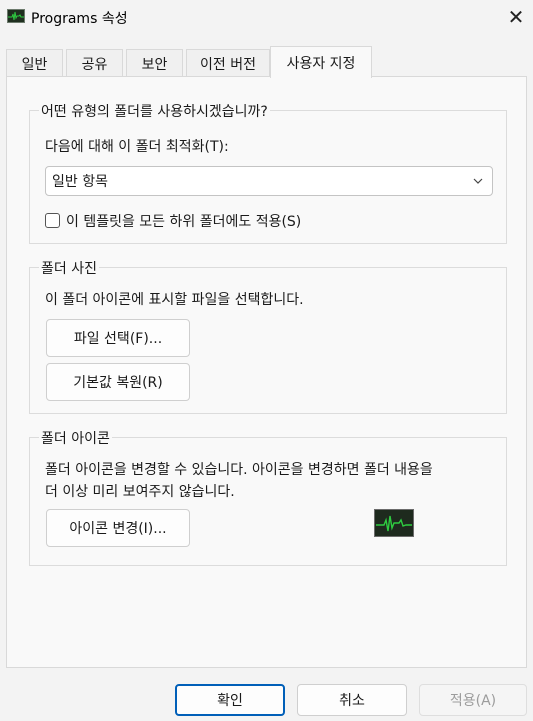 The height and width of the screenshot is (721, 533). Describe the element at coordinates (266, 17) in the screenshot. I see `title-bar: Programs 속성 ✕` at that location.